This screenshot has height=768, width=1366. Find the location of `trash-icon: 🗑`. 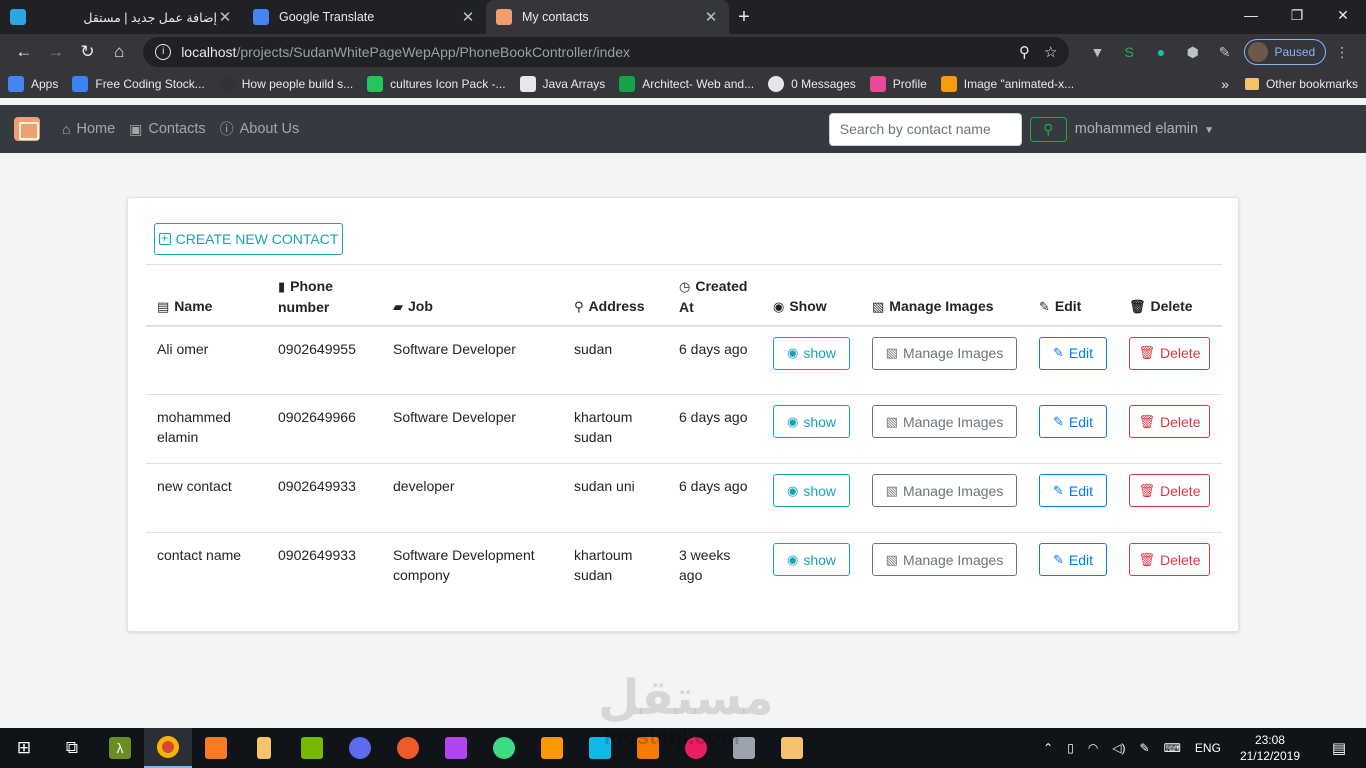

trash-icon: 🗑 is located at coordinates (1147, 352).